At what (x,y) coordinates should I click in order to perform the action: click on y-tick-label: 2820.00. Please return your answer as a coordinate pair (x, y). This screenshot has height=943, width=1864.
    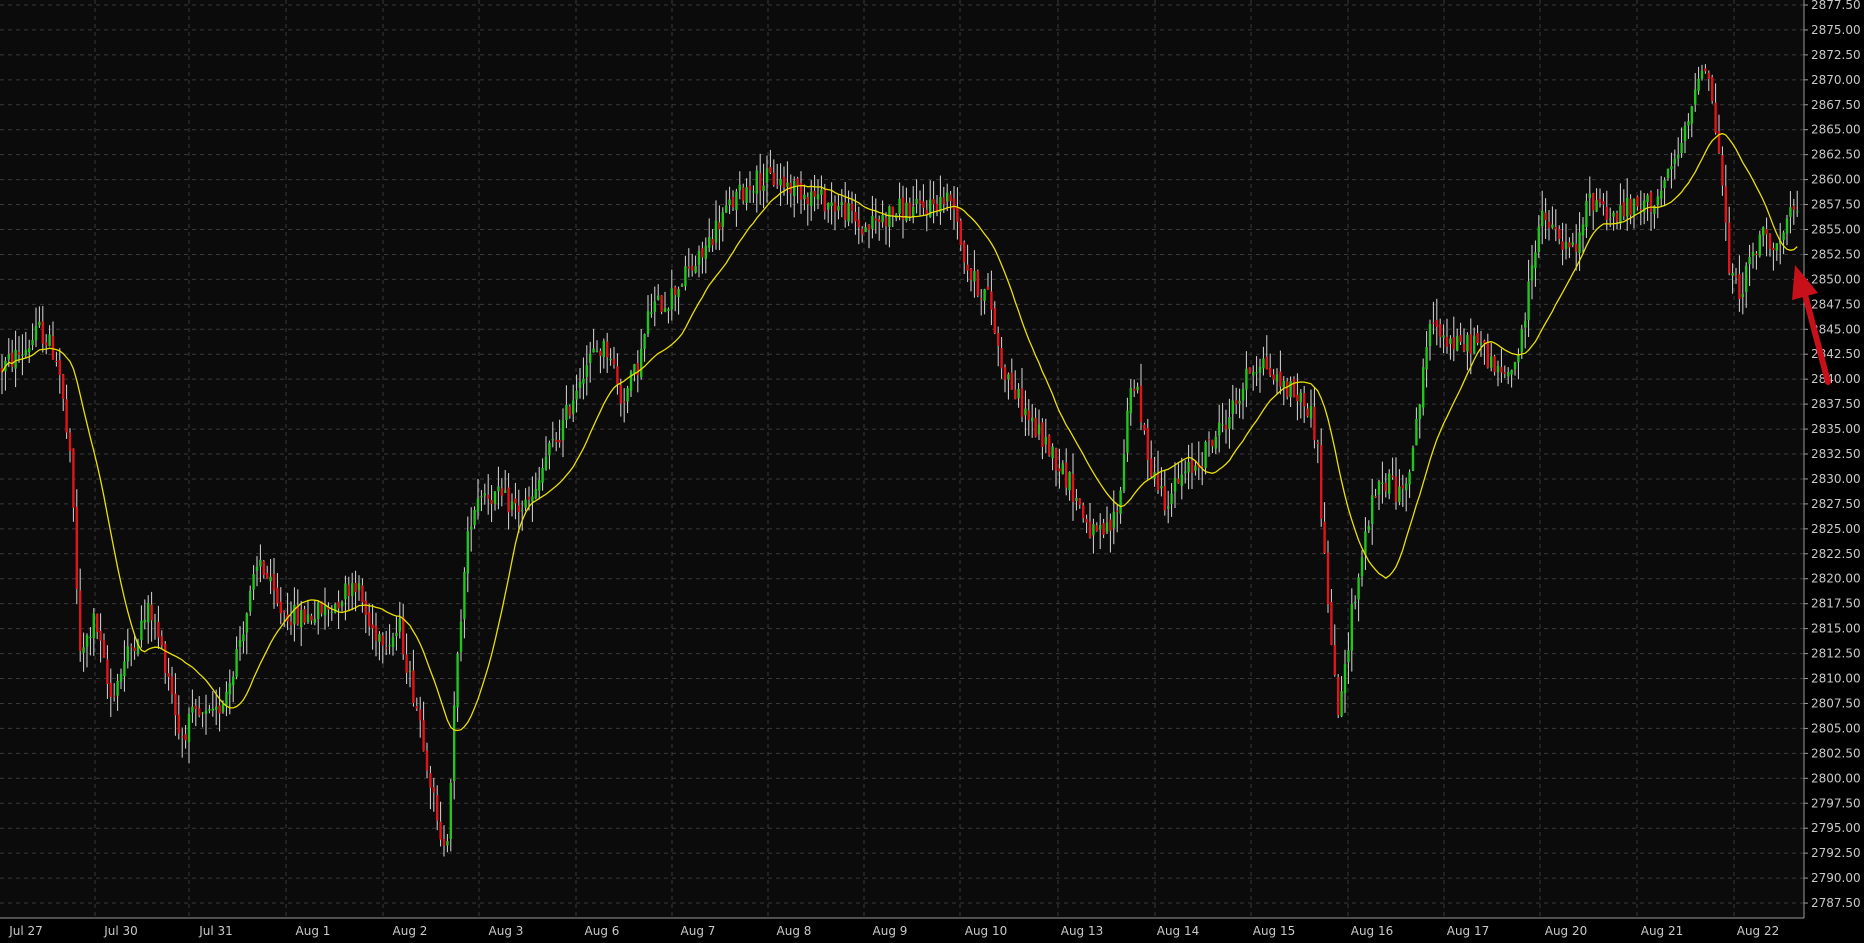
    Looking at the image, I should click on (1836, 579).